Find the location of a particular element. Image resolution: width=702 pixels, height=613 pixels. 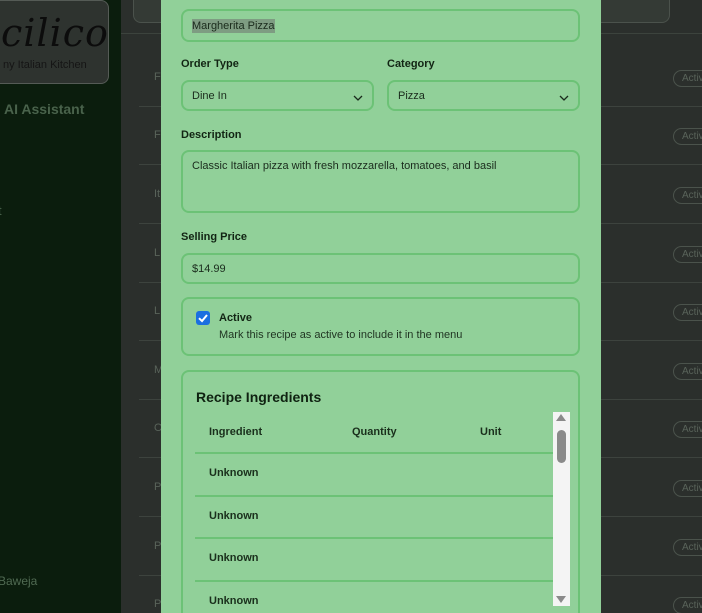

logo-tagline: ny Italian Kitchen is located at coordinates (45, 65).